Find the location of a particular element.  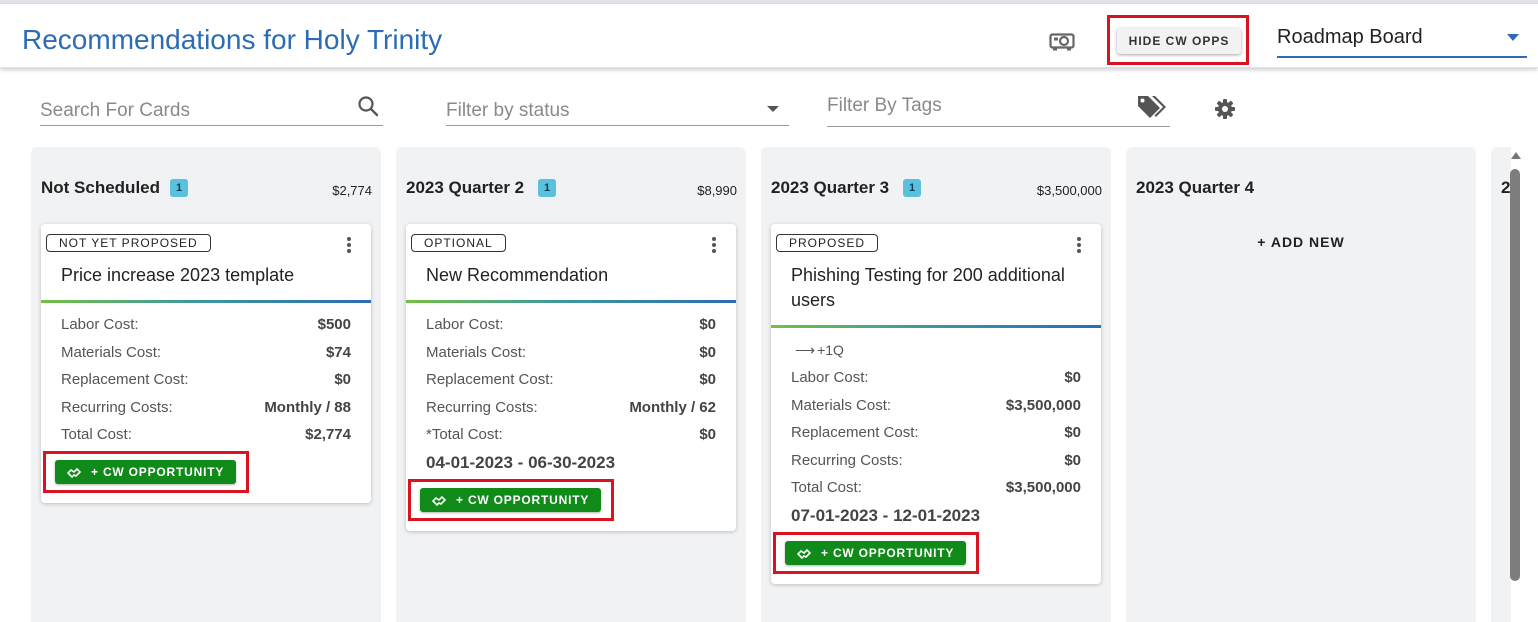

board-select: Roadmap Board is located at coordinates (1402, 41).